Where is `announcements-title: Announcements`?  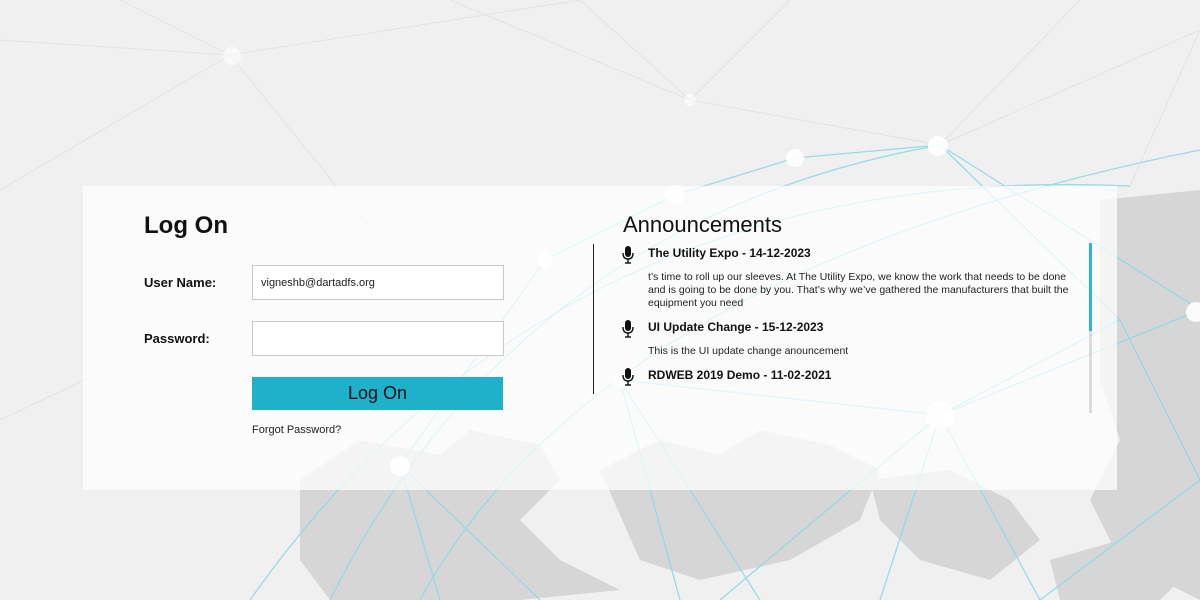 announcements-title: Announcements is located at coordinates (702, 224).